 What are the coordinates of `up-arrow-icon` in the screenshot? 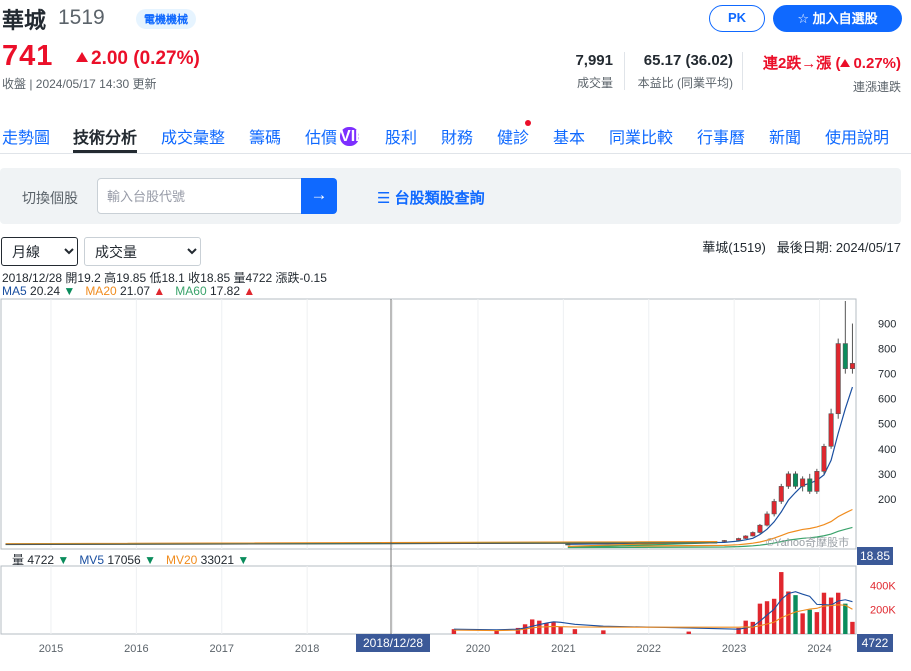 It's located at (845, 63).